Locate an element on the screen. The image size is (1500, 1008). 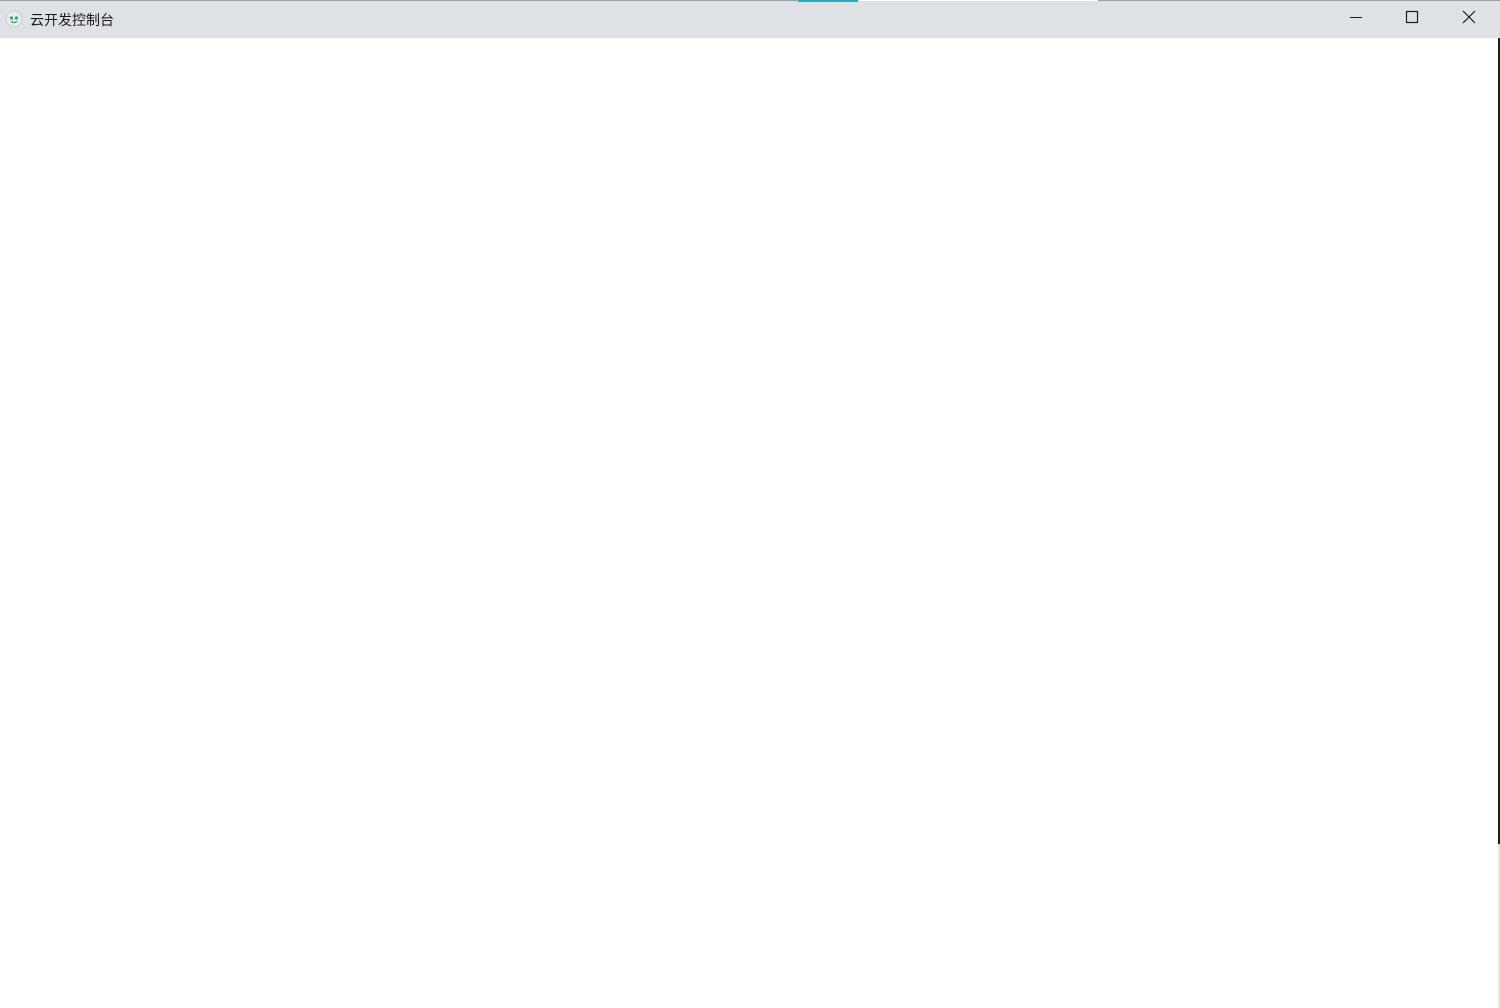
title-bar-highlight-line is located at coordinates (978, 0).